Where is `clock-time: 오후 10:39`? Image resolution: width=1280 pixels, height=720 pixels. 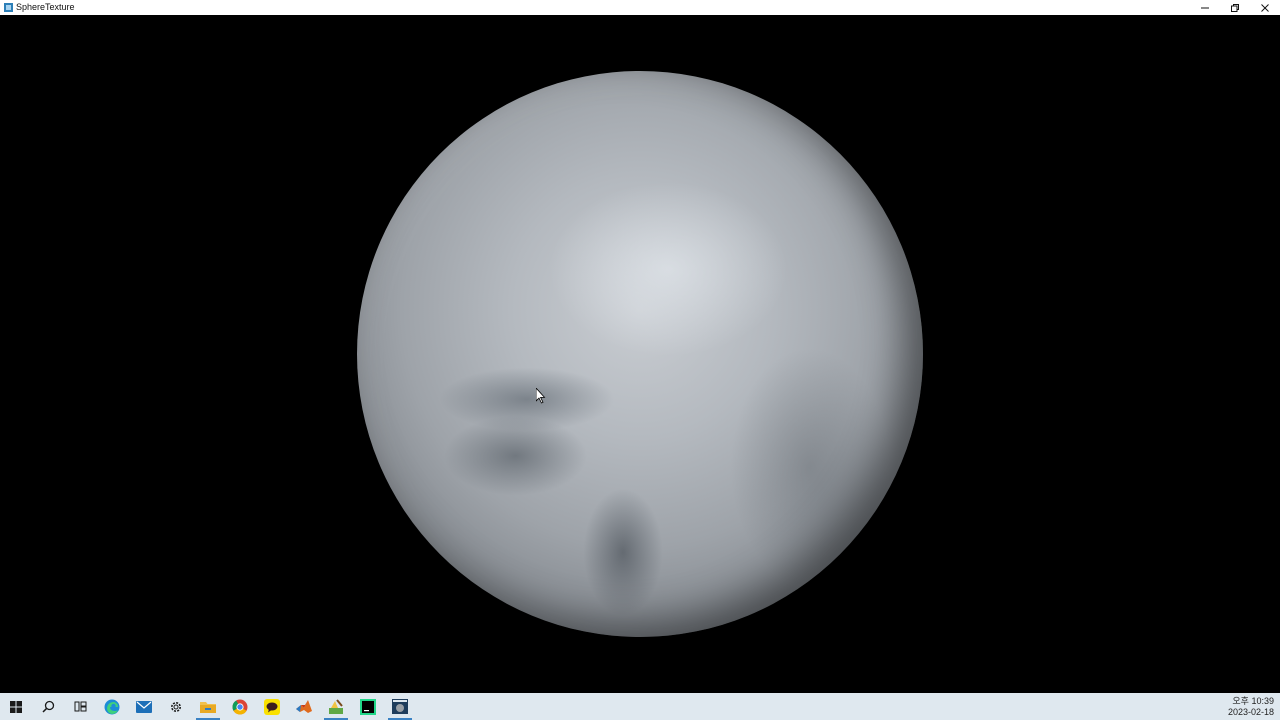 clock-time: 오후 10:39 is located at coordinates (1253, 700).